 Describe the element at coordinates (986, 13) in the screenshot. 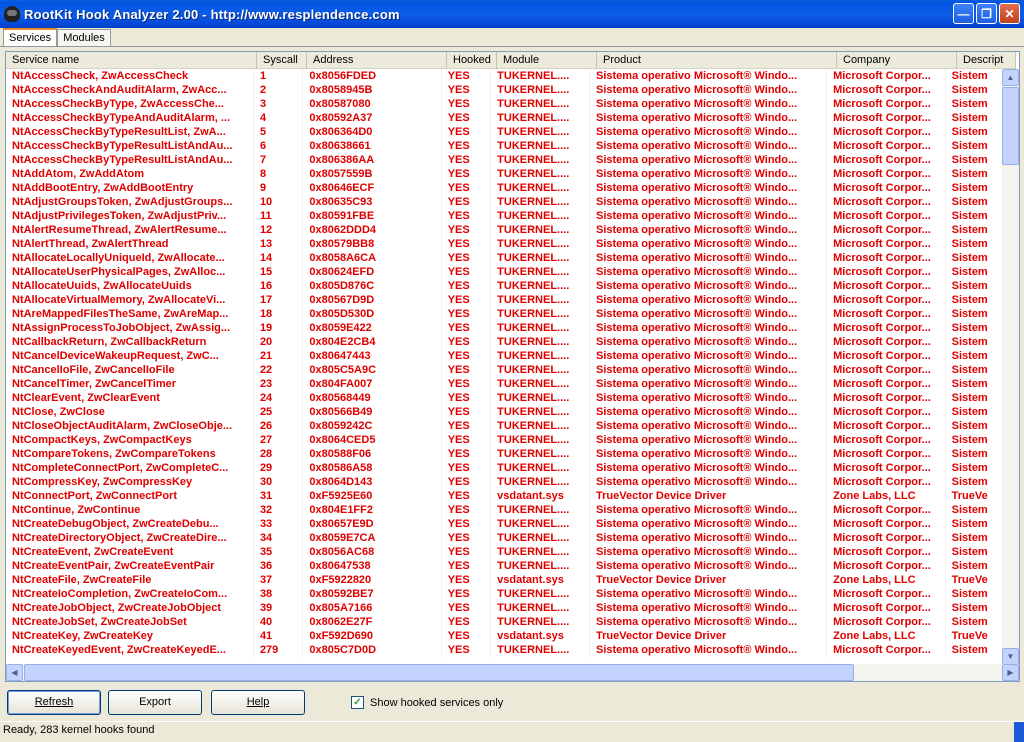

I see `maximize-button: ❐` at that location.